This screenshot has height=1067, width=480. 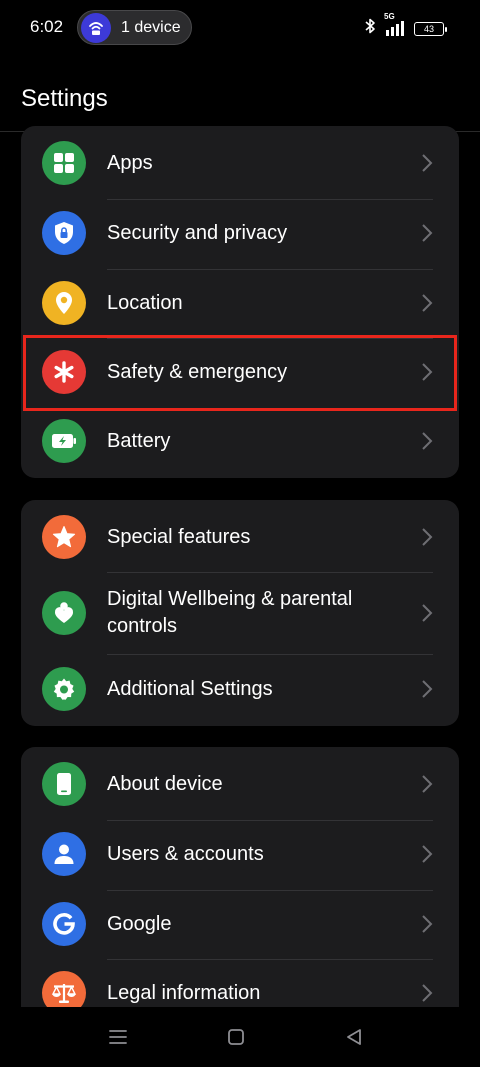 What do you see at coordinates (240, 783) in the screenshot?
I see `settings-item-about-device: About device` at bounding box center [240, 783].